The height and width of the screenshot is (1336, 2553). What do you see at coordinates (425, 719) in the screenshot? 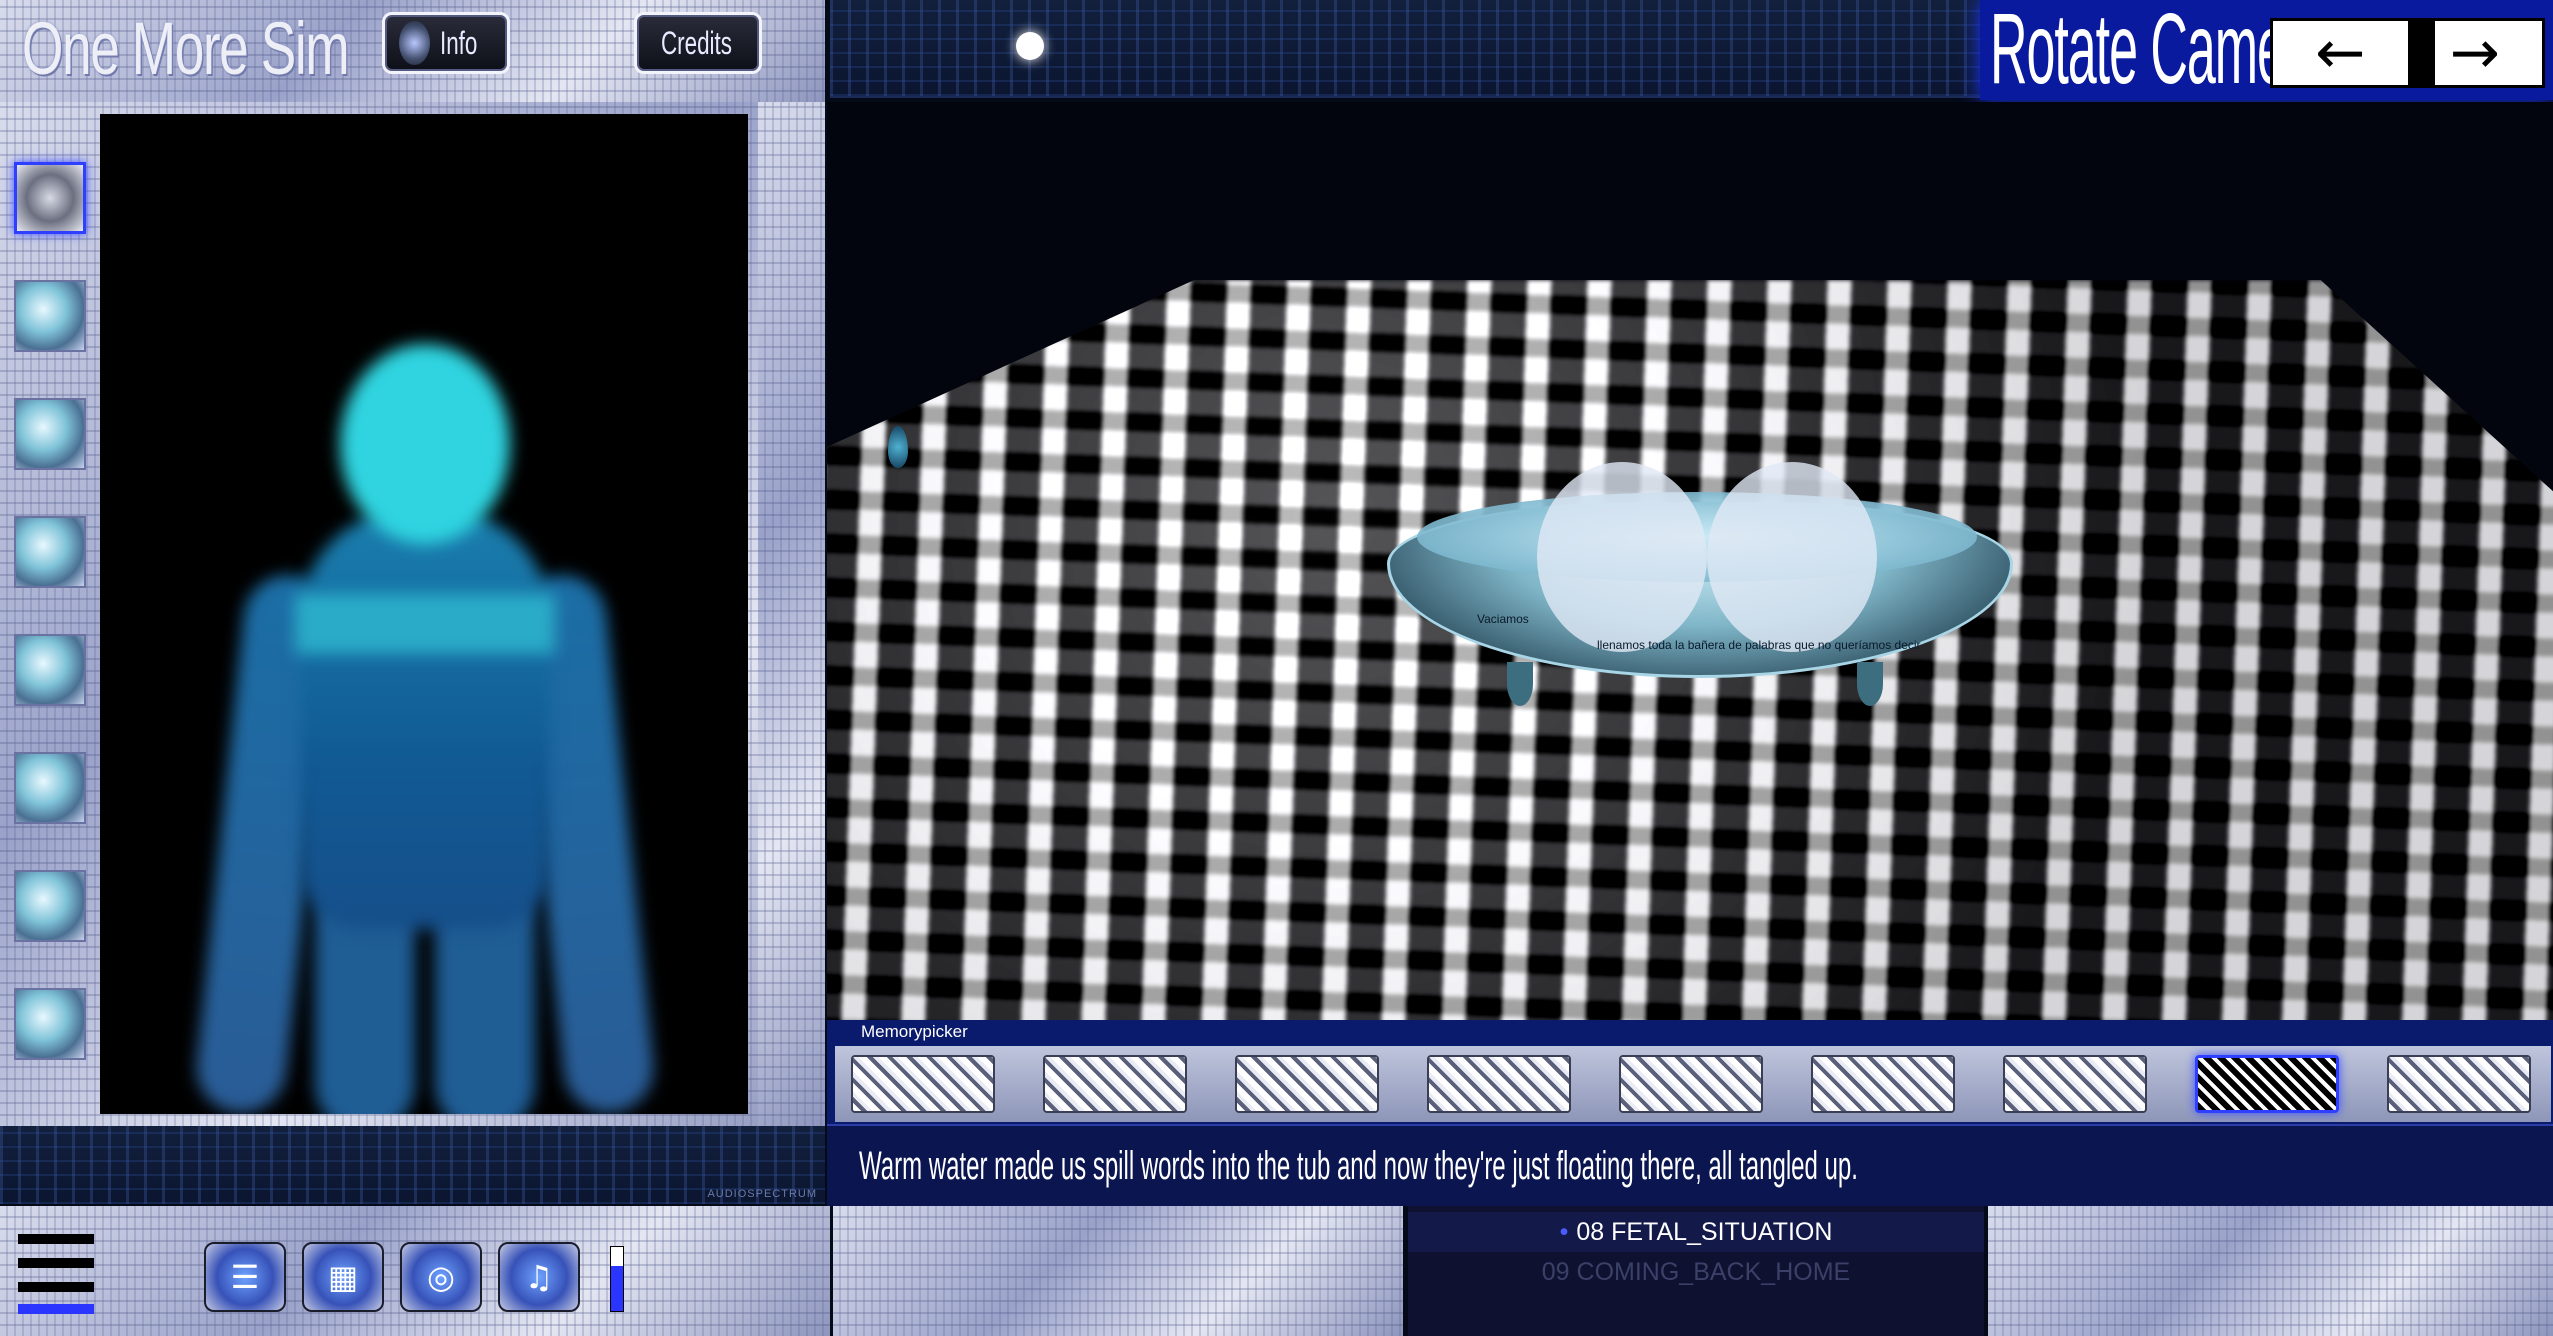
I see `figure-body` at bounding box center [425, 719].